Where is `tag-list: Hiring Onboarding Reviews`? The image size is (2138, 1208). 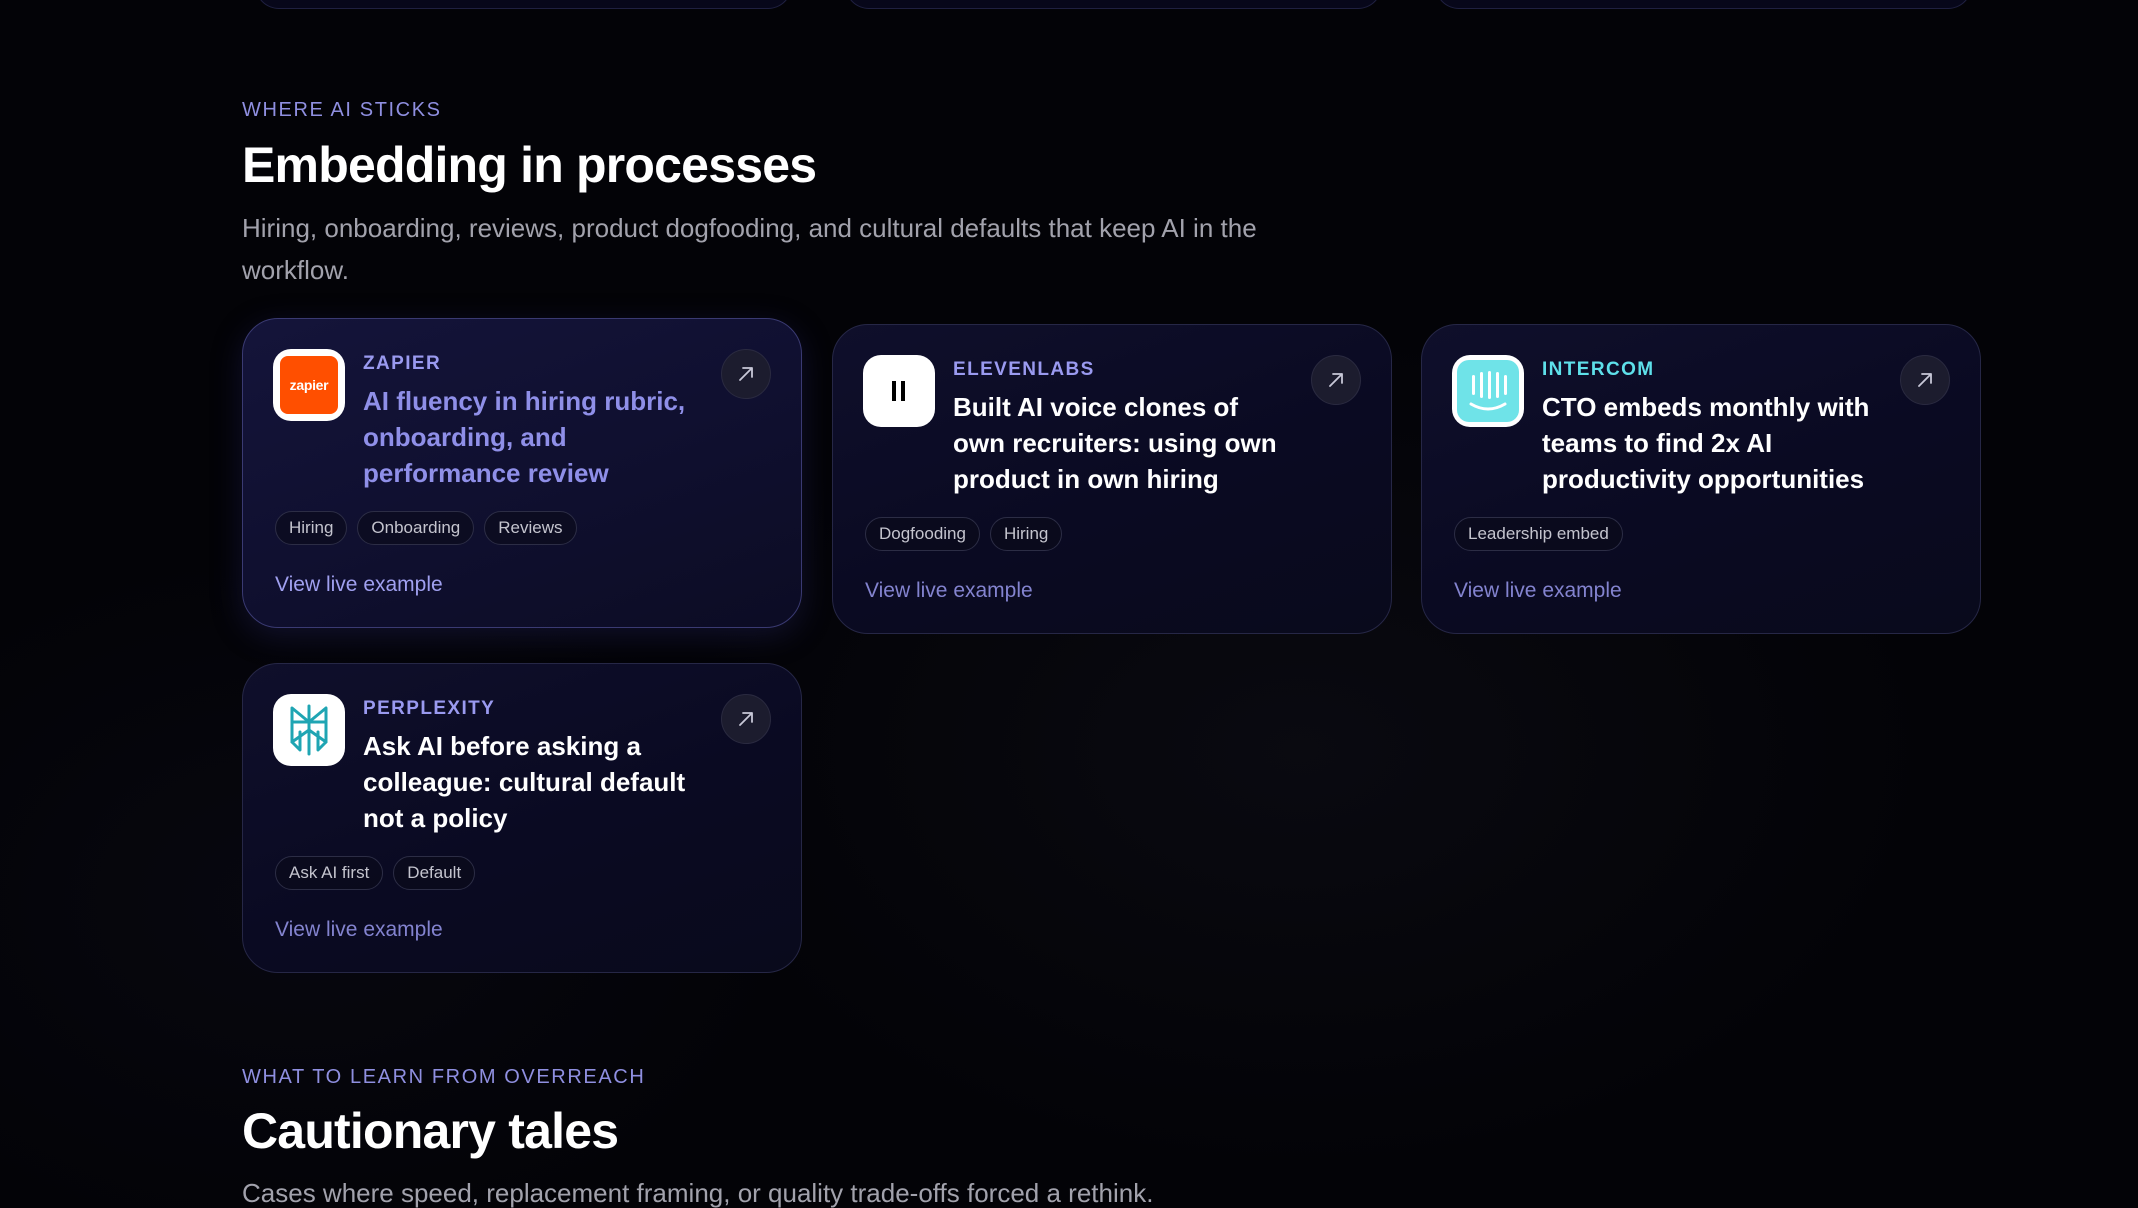
tag-list: Hiring Onboarding Reviews is located at coordinates (426, 528).